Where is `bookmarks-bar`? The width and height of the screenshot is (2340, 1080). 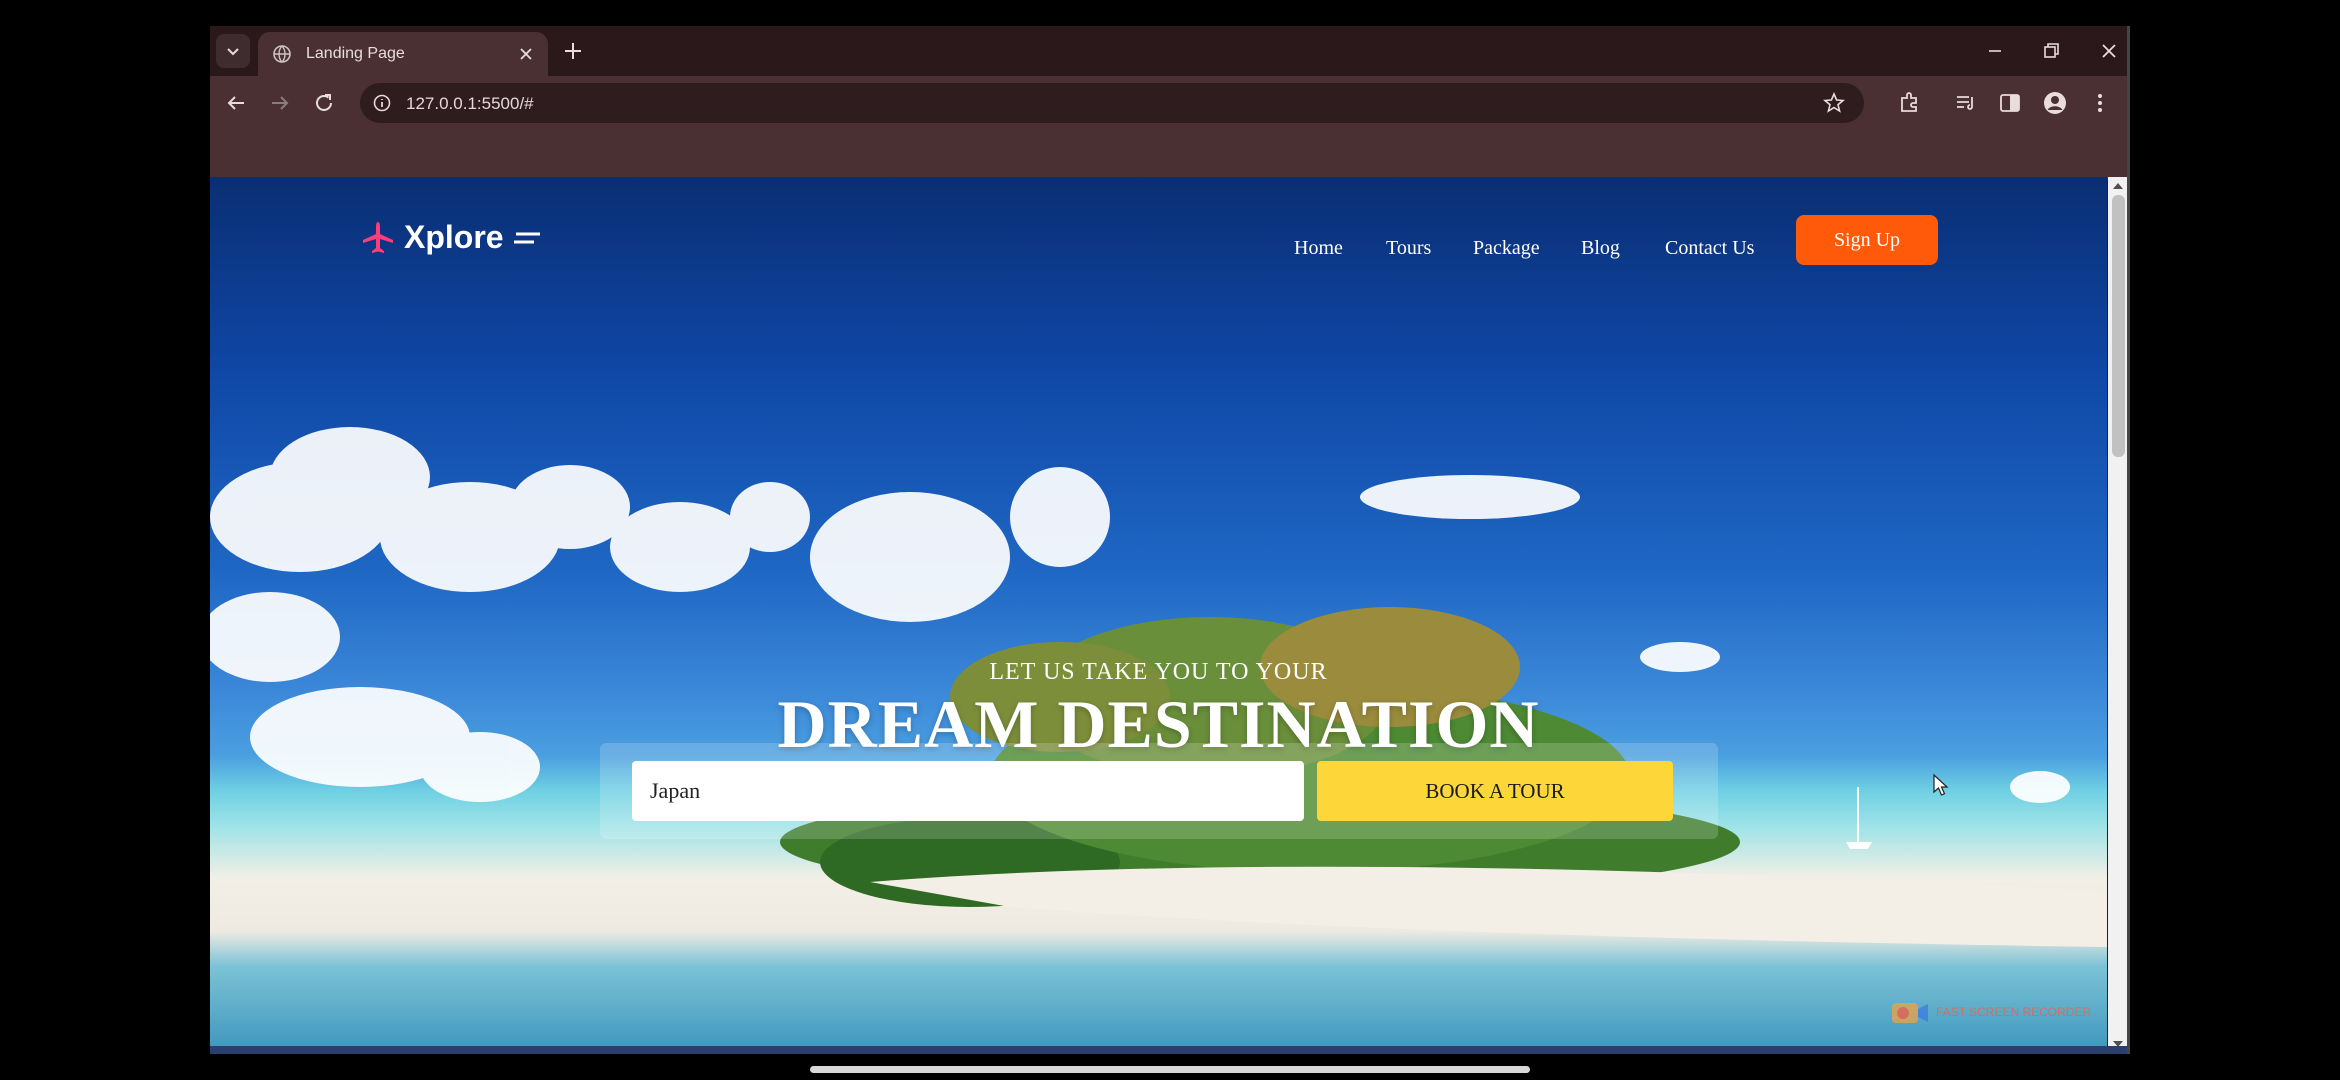 bookmarks-bar is located at coordinates (1169, 155).